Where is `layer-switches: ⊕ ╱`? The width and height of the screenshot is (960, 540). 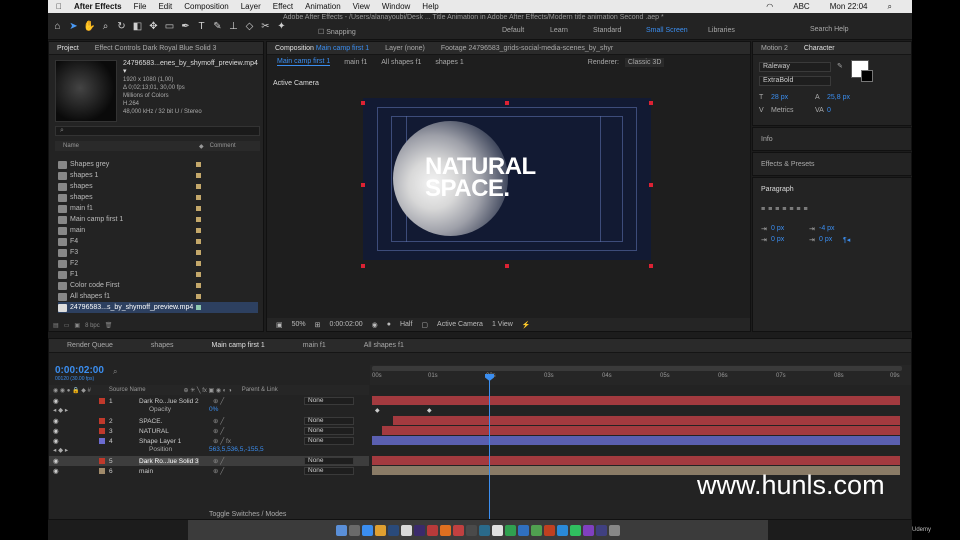 layer-switches: ⊕ ╱ is located at coordinates (218, 431).